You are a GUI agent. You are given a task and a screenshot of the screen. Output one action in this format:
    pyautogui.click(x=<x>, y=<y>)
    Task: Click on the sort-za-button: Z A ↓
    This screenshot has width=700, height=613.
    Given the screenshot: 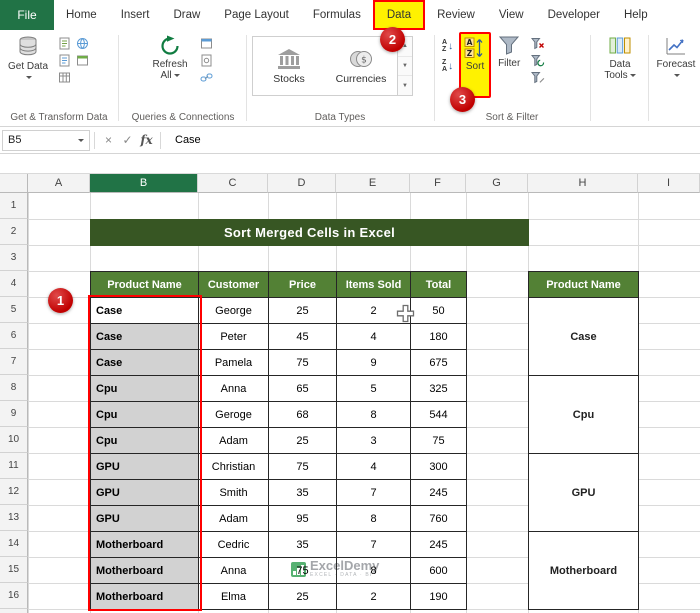 What is the action you would take?
    pyautogui.click(x=447, y=66)
    